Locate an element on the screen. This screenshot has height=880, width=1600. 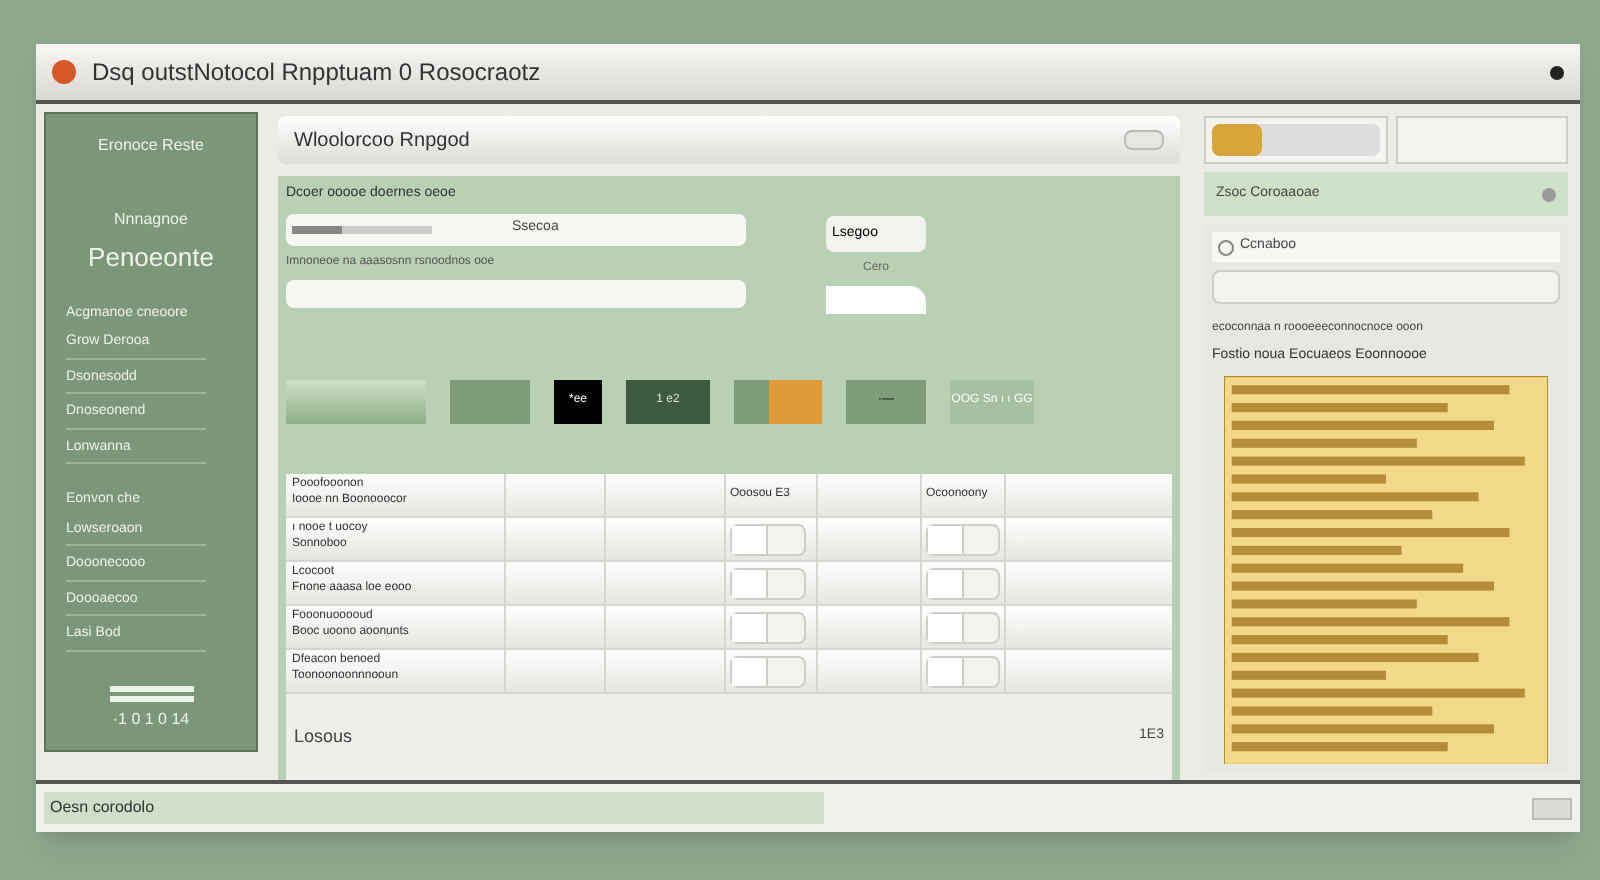
table-footer-label: Losous is located at coordinates (323, 736).